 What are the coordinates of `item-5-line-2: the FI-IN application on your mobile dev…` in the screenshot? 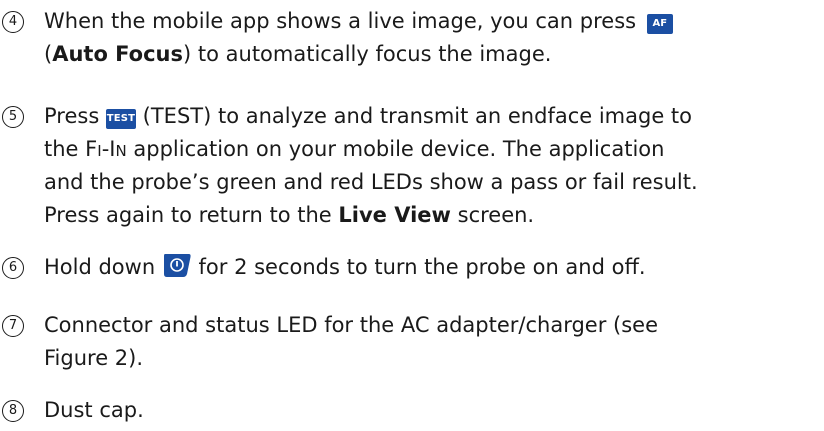 It's located at (354, 149).